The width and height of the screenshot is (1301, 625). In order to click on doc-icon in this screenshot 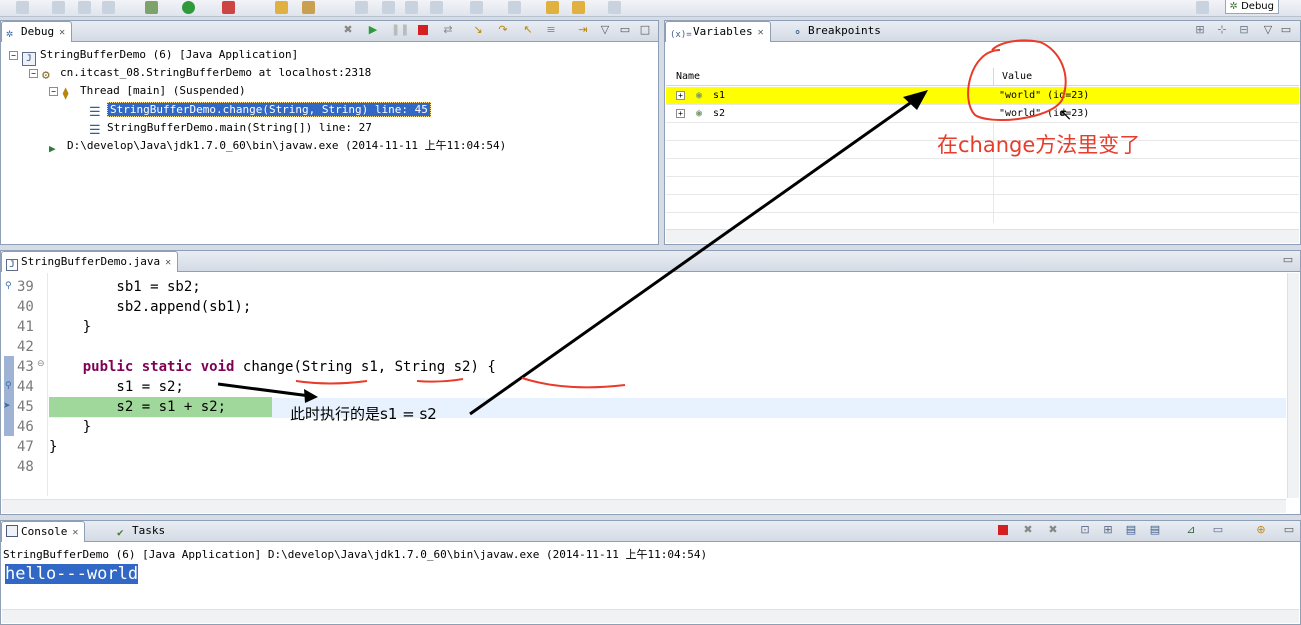, I will do `click(411, 7)`.